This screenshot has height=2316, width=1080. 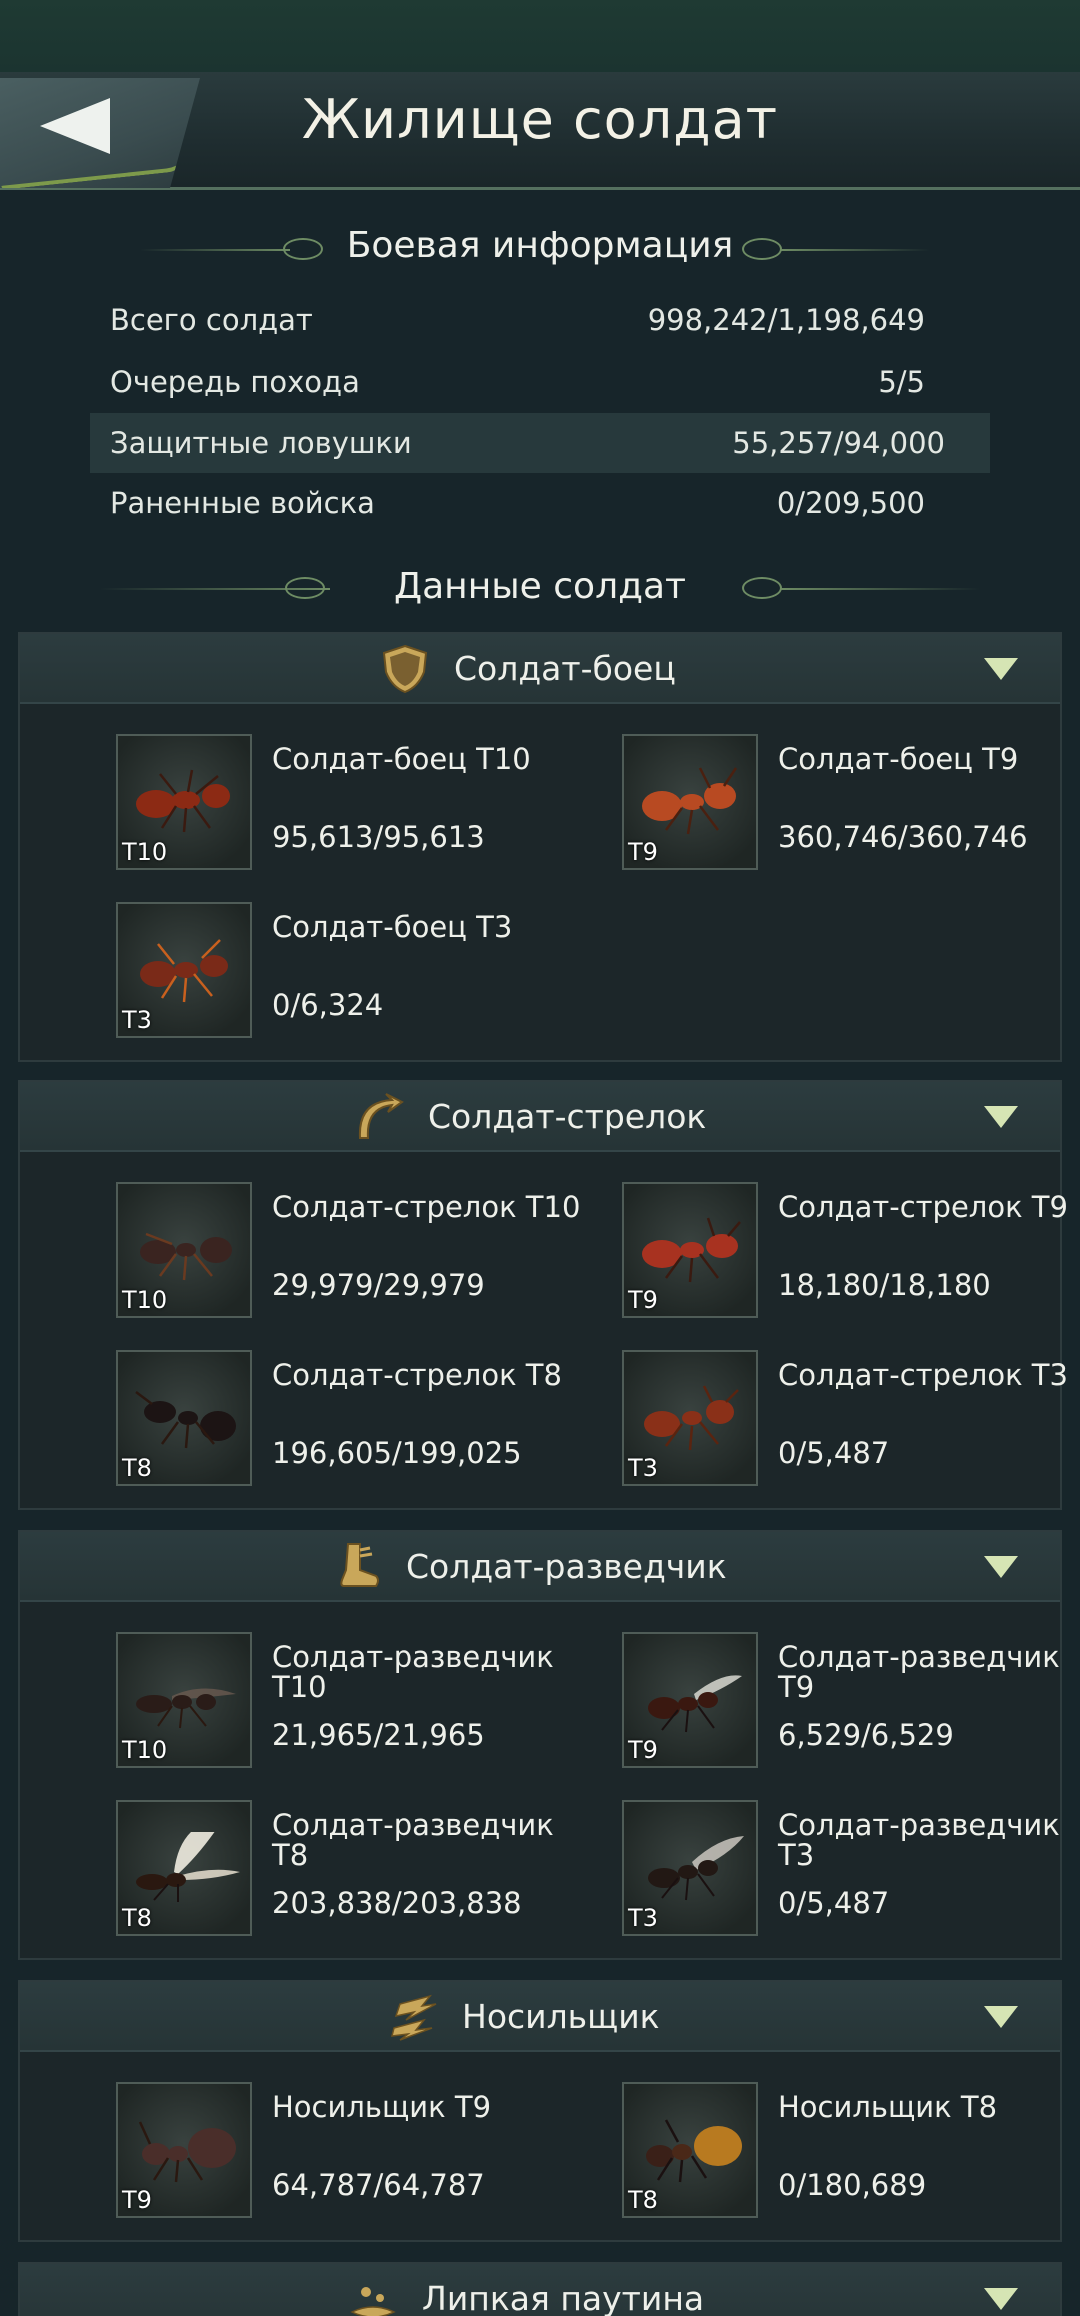 I want to click on unit-name: Солдат-стрелок Т10, so click(x=426, y=1207).